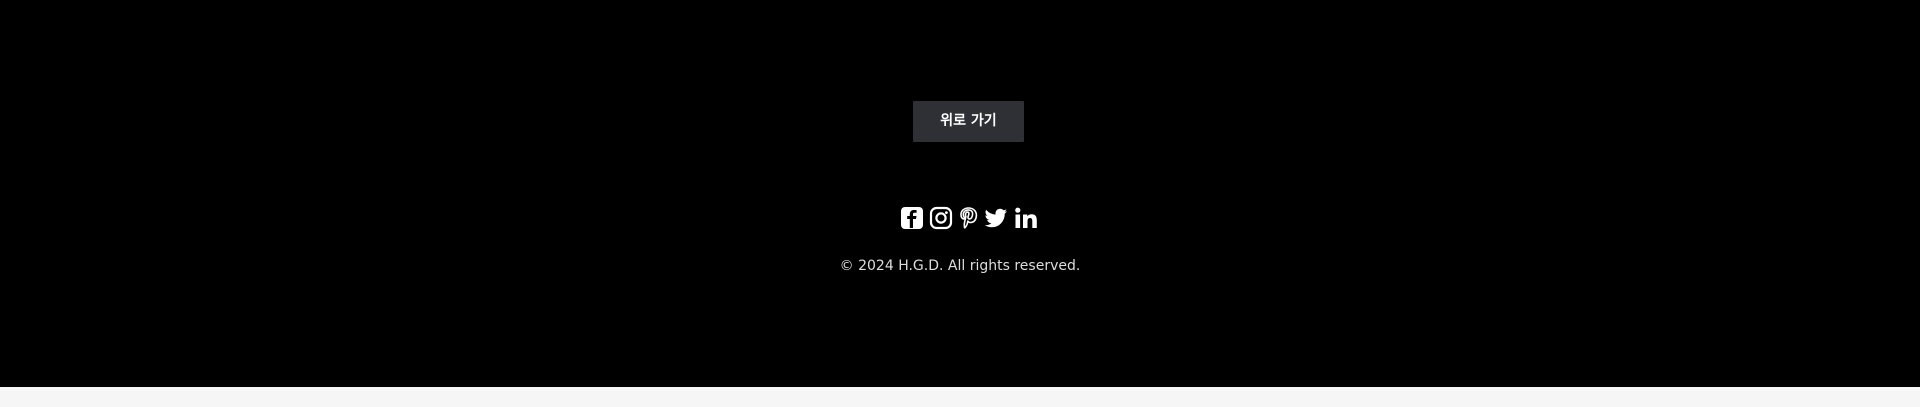 This screenshot has width=1920, height=407. What do you see at coordinates (968, 121) in the screenshot?
I see `back-to-top-button: 위로 가기` at bounding box center [968, 121].